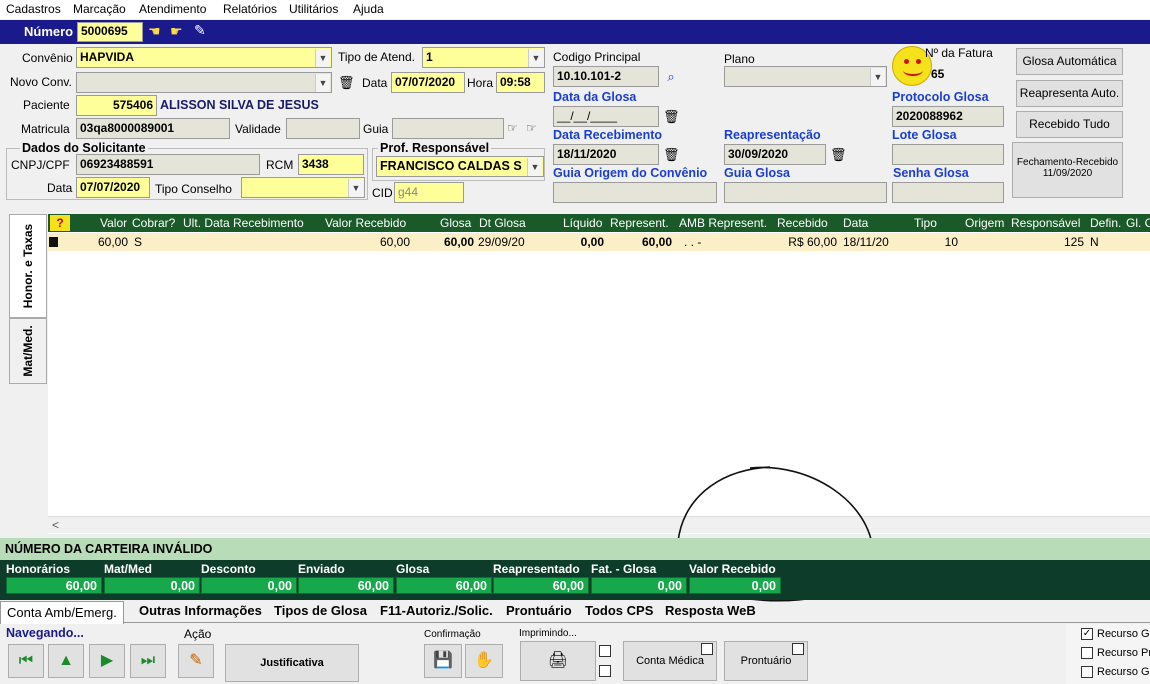 This screenshot has width=1150, height=684. Describe the element at coordinates (798, 649) in the screenshot. I see `prontuario-checkbox` at that location.